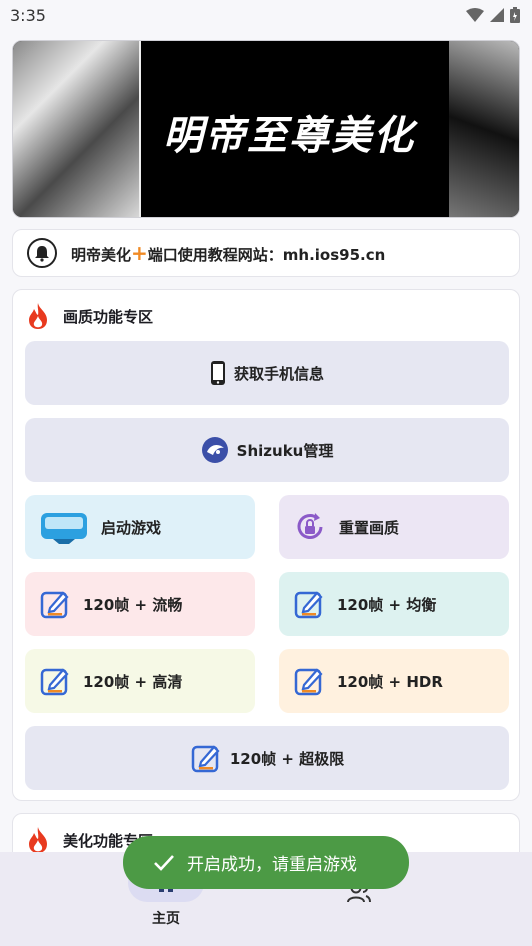 The image size is (532, 946). What do you see at coordinates (387, 604) in the screenshot?
I see `fps120-balanced-label: 120帧 + 均衡` at bounding box center [387, 604].